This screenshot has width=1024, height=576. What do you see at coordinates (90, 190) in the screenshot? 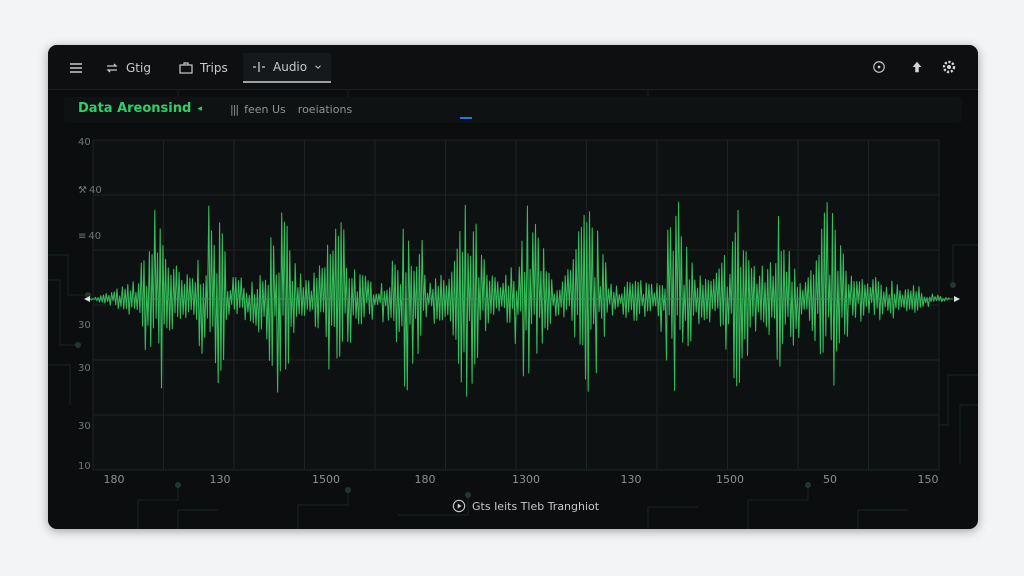
I see `y-tick-label: ⚒ 40` at bounding box center [90, 190].